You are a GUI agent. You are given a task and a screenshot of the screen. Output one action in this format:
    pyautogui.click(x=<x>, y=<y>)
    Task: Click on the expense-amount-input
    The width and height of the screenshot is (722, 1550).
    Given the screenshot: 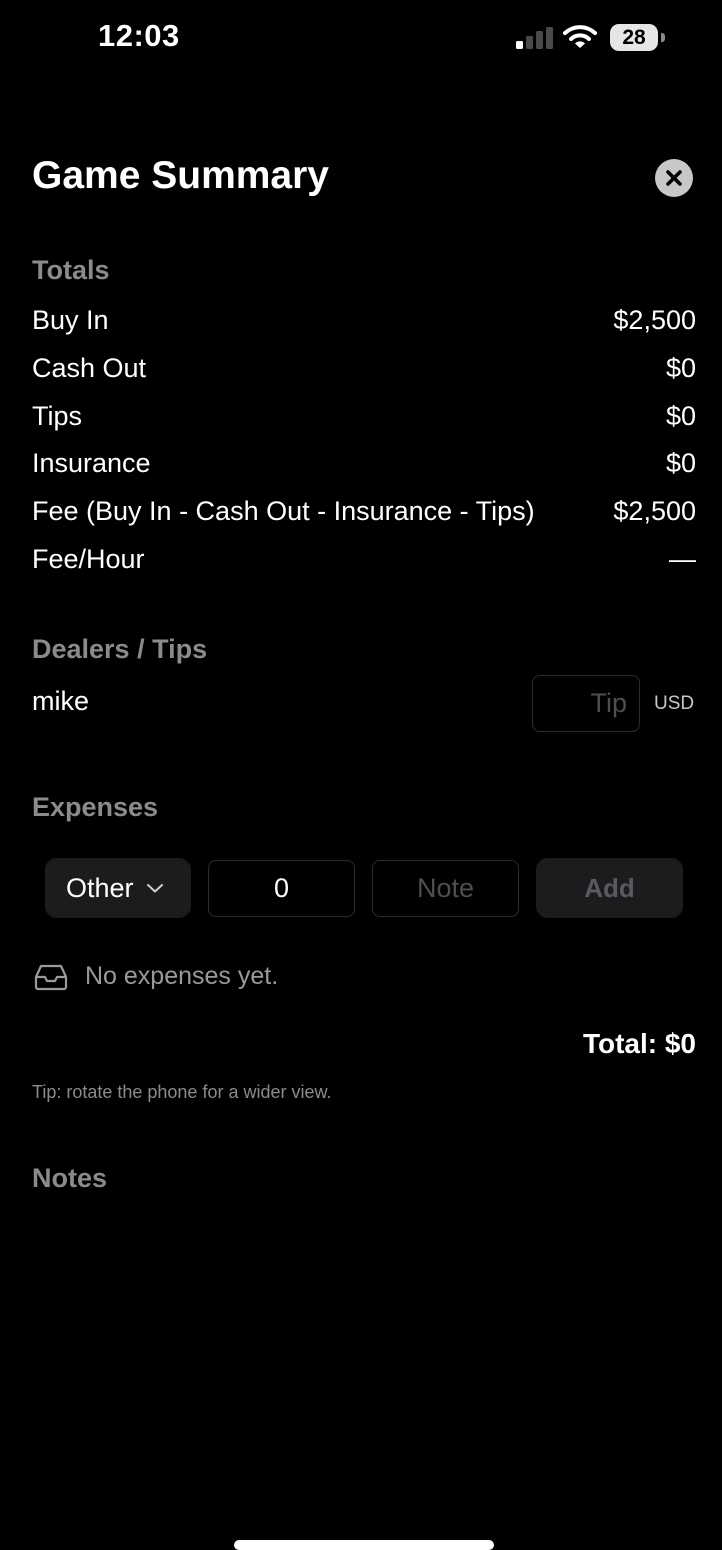 What is the action you would take?
    pyautogui.click(x=281, y=888)
    